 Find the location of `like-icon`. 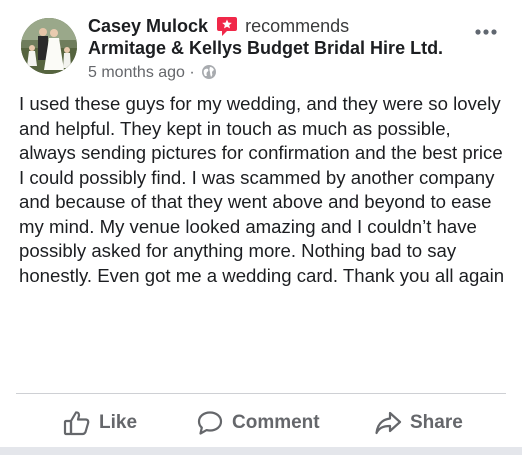

like-icon is located at coordinates (76, 423).